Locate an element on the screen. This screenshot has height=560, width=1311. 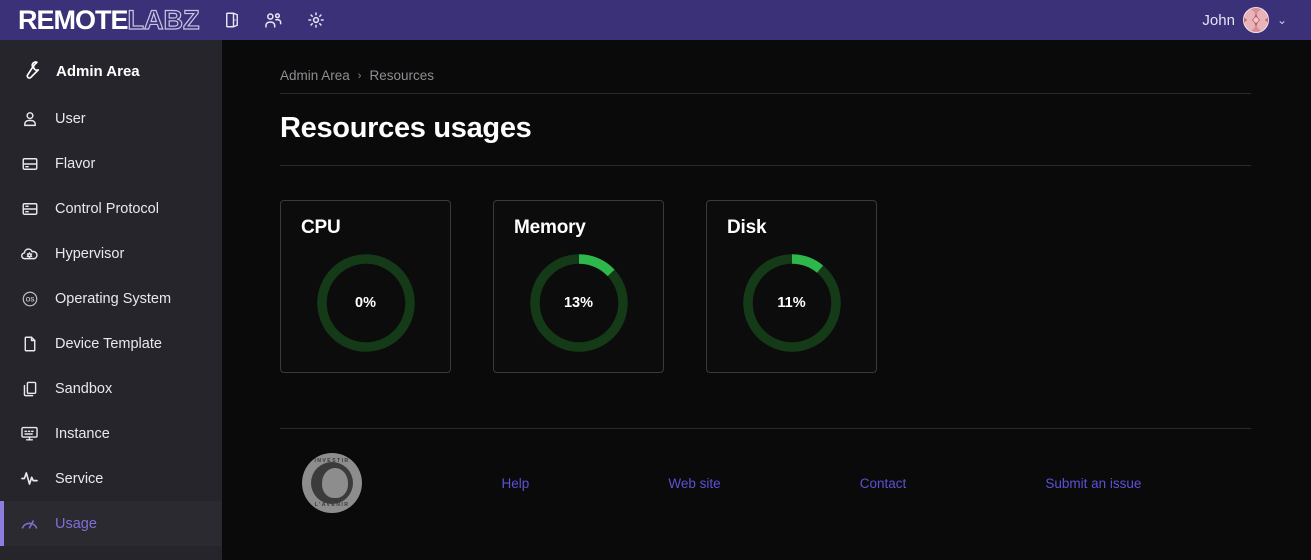
chevron-down-icon: ⌄ is located at coordinates (1282, 20).